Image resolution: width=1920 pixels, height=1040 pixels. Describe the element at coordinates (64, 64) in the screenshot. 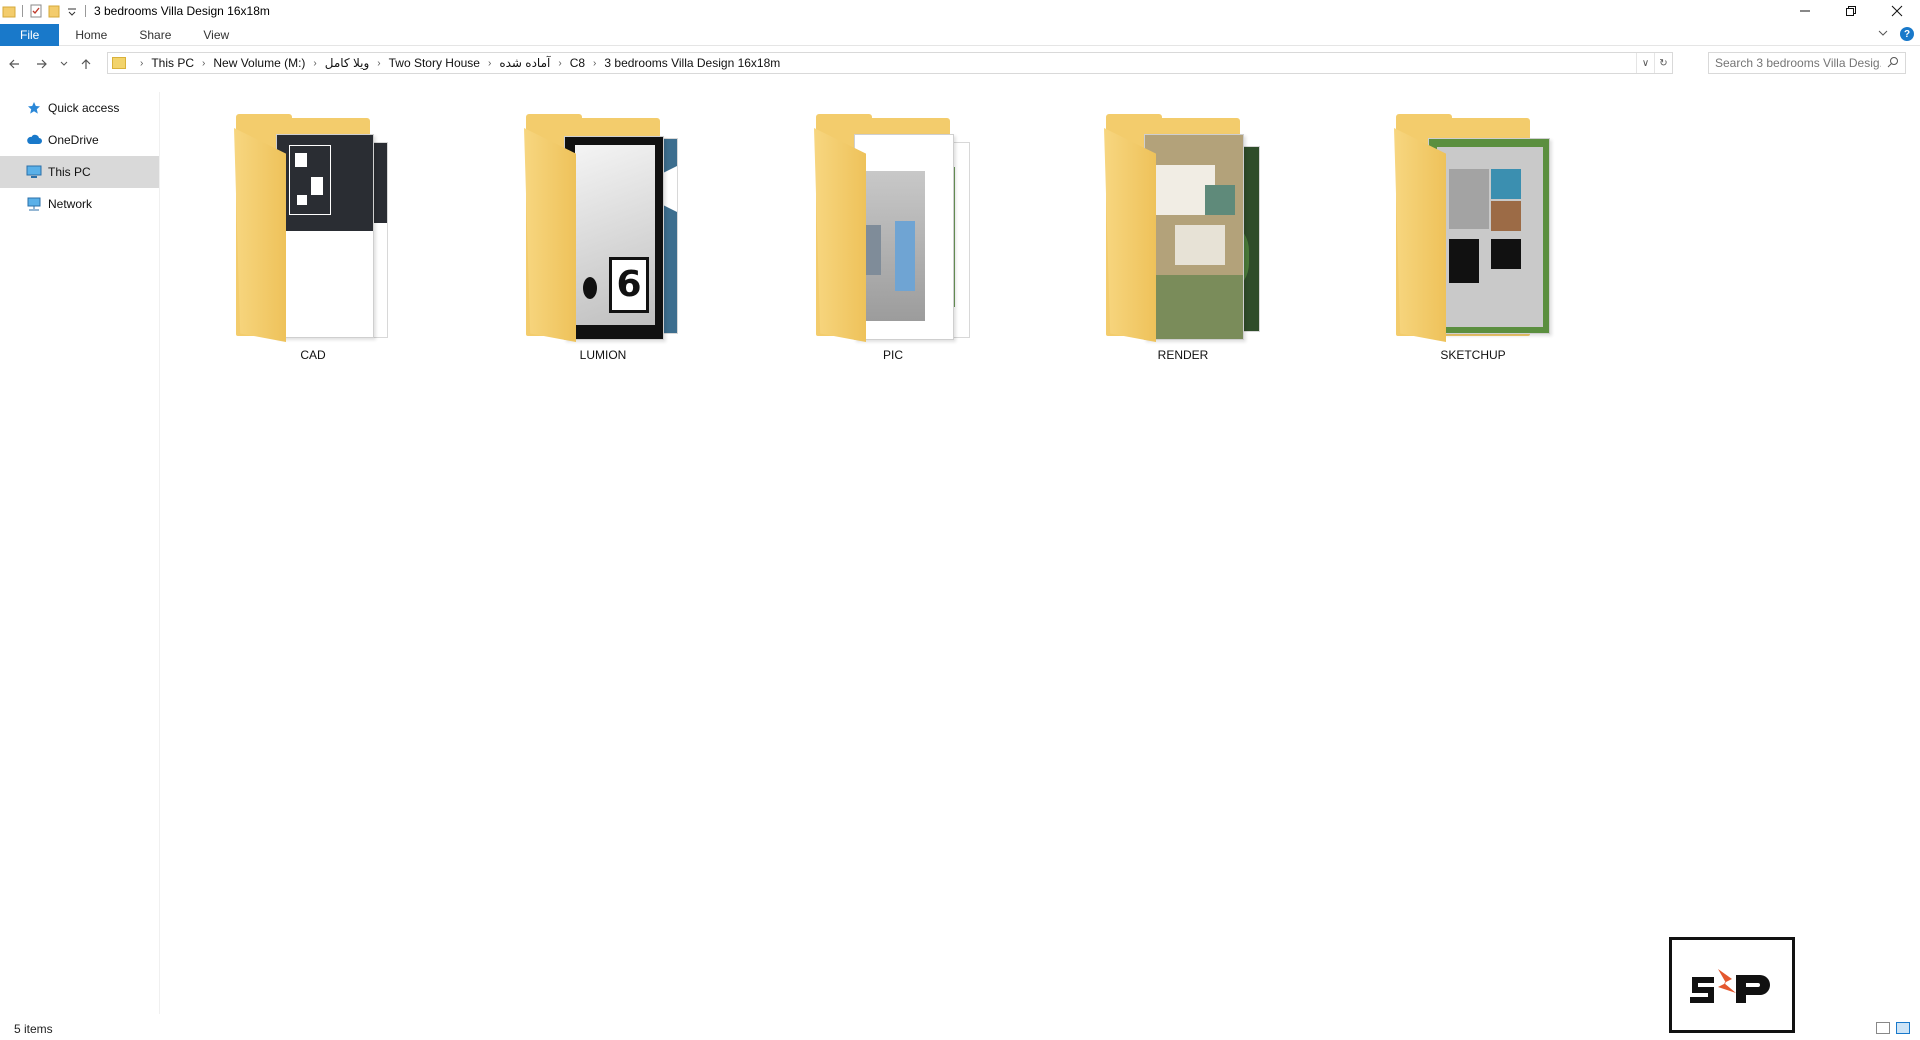

I see `recent-locations-button` at that location.